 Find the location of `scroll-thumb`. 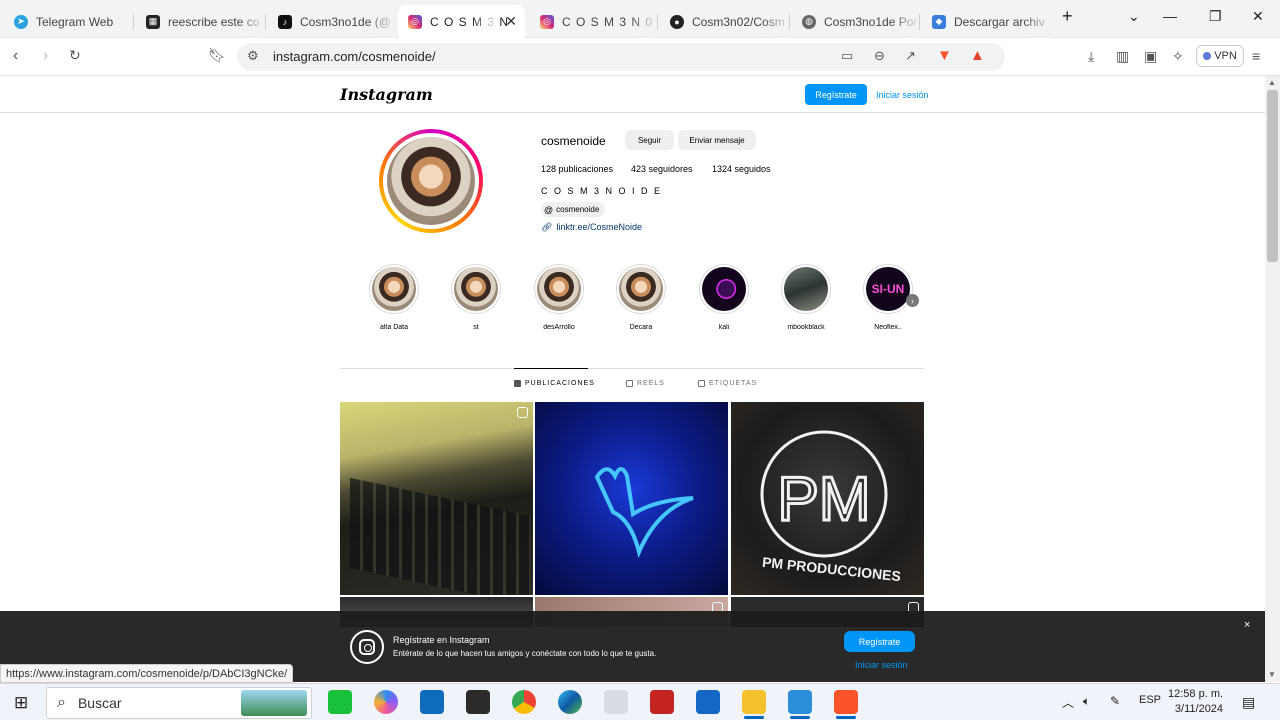

scroll-thumb is located at coordinates (1272, 176).